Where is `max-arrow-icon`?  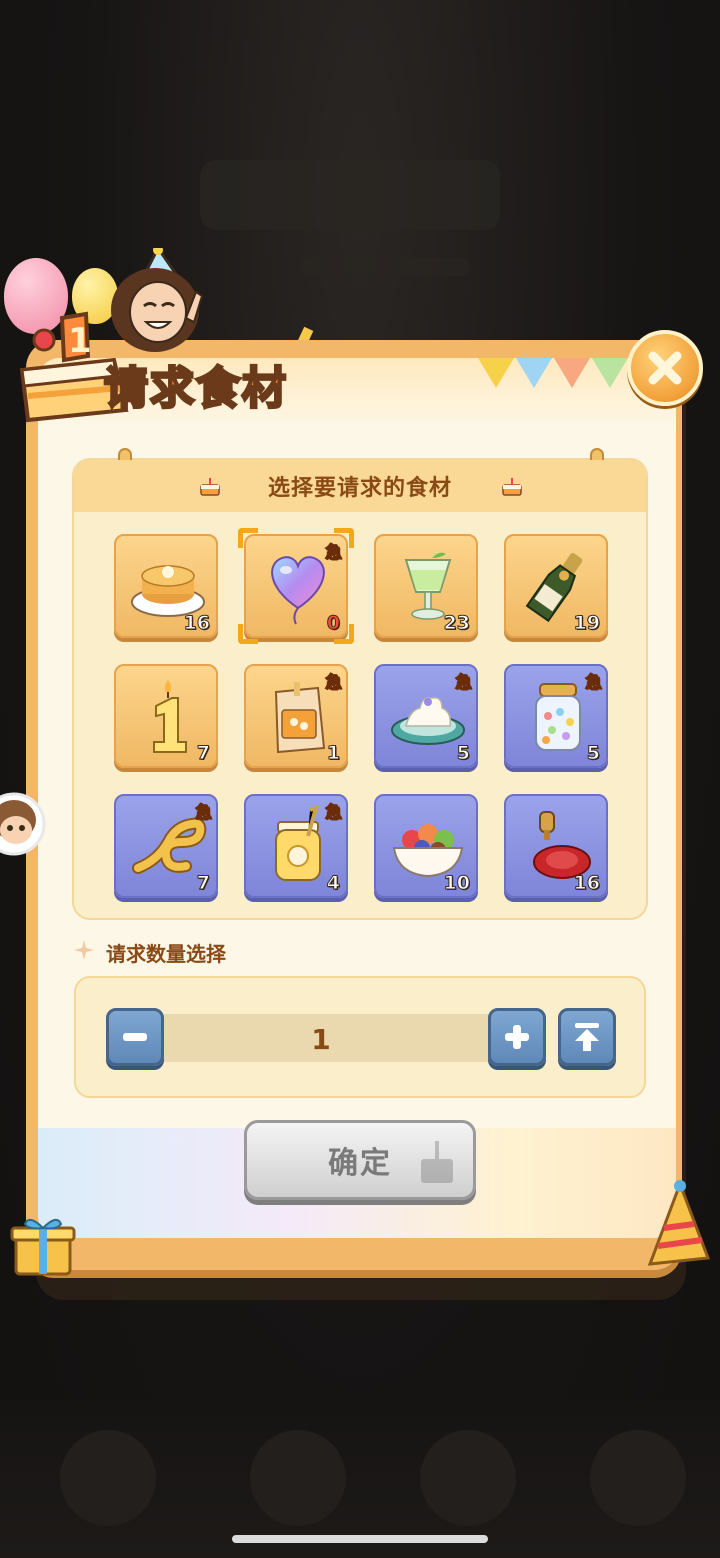
max-arrow-icon is located at coordinates (587, 1037).